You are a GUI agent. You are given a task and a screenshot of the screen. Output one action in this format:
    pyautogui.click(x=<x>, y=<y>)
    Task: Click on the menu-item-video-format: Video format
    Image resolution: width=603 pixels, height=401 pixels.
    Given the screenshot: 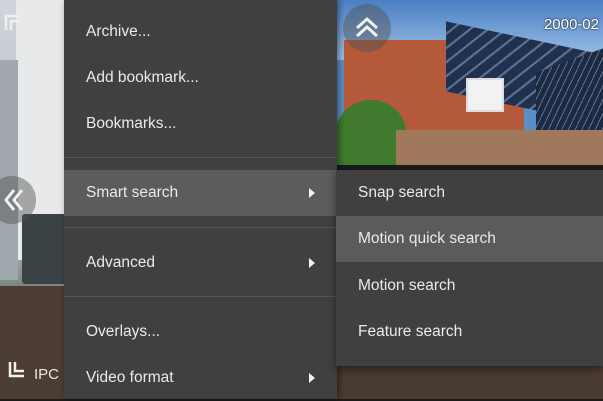 What is the action you would take?
    pyautogui.click(x=200, y=378)
    